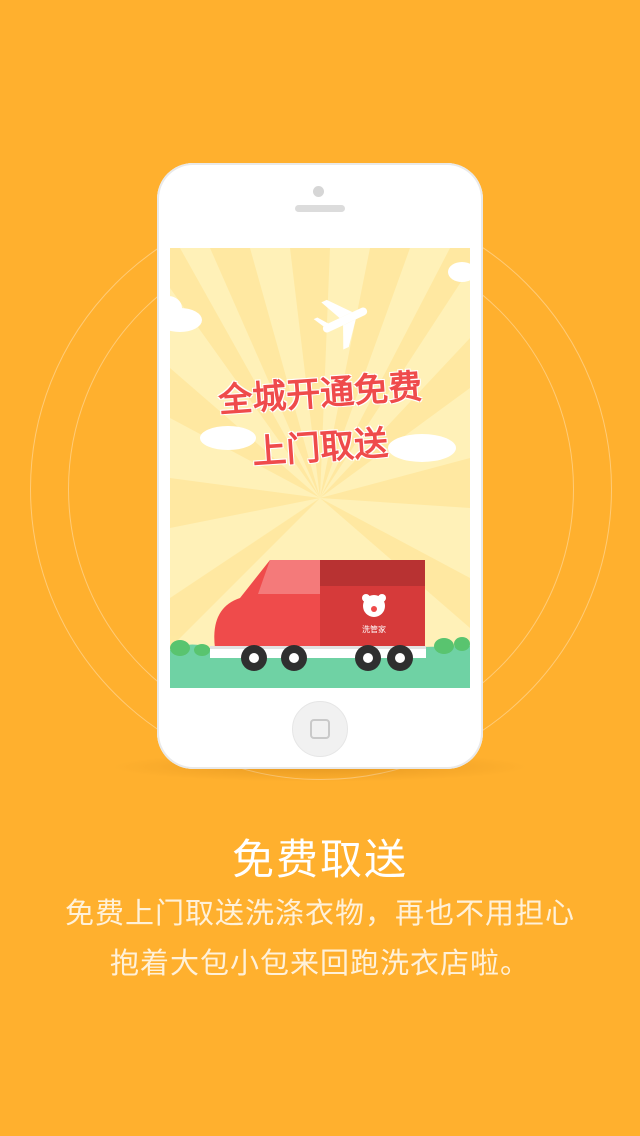  I want to click on home-button-icon, so click(320, 729).